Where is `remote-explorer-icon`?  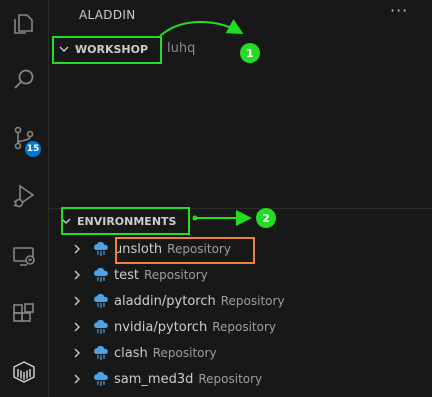
remote-explorer-icon is located at coordinates (24, 256).